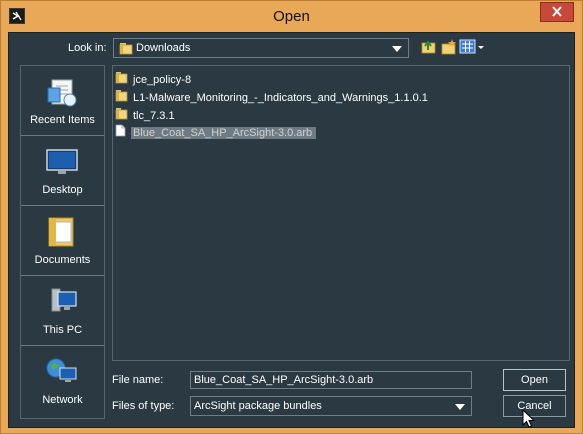 The image size is (583, 434). I want to click on file-name: Blue_Coat_SA_HP_ArcSight-3.0.arb, so click(224, 133).